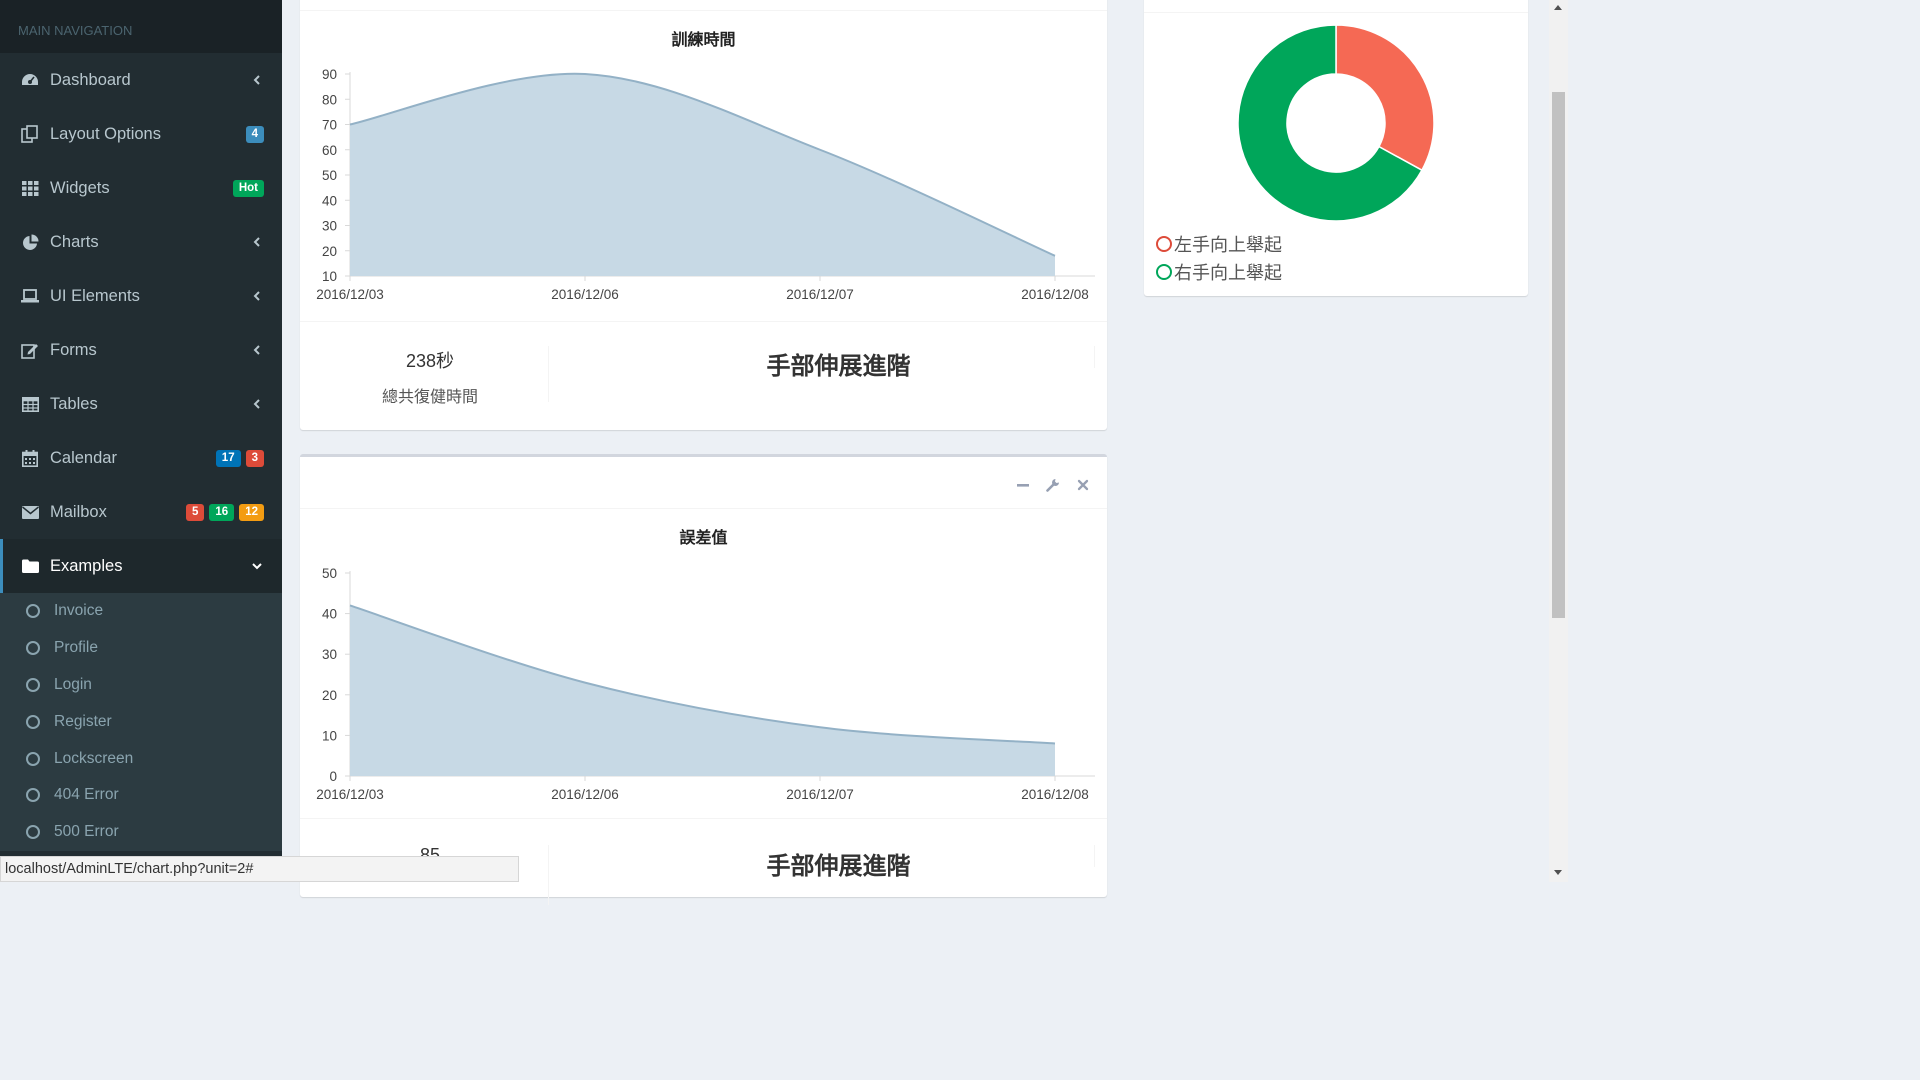  I want to click on sidebar-item-calendar: Calendar 17 3, so click(141, 458).